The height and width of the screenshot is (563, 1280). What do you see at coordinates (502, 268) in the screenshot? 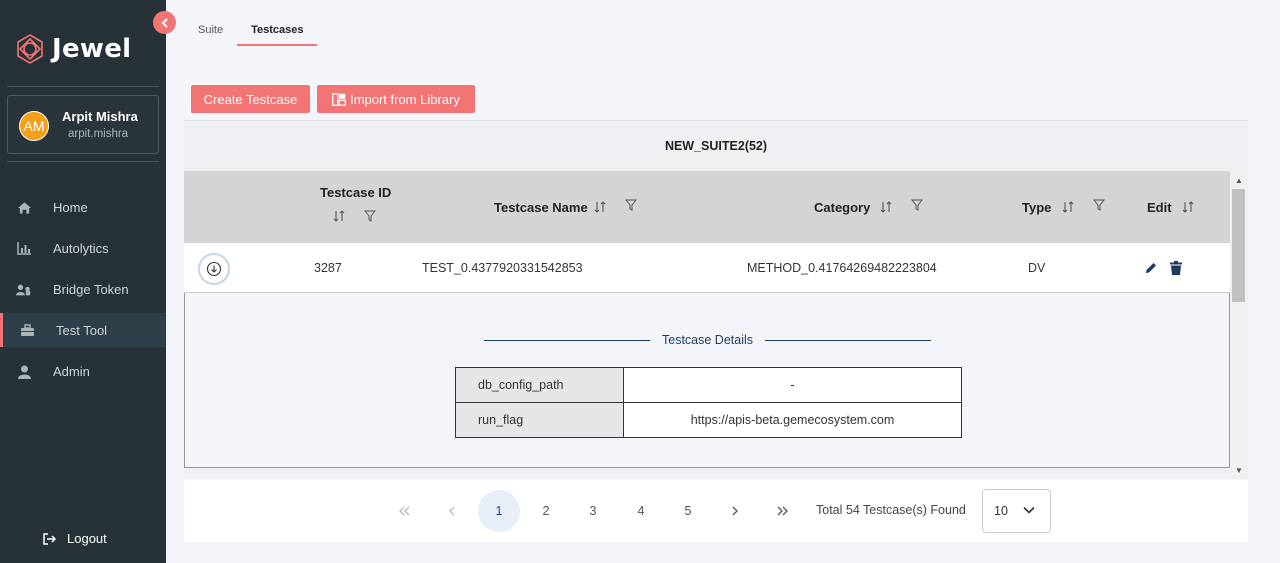
I see `cell-testcase-name: TEST_0.4377920331542853` at bounding box center [502, 268].